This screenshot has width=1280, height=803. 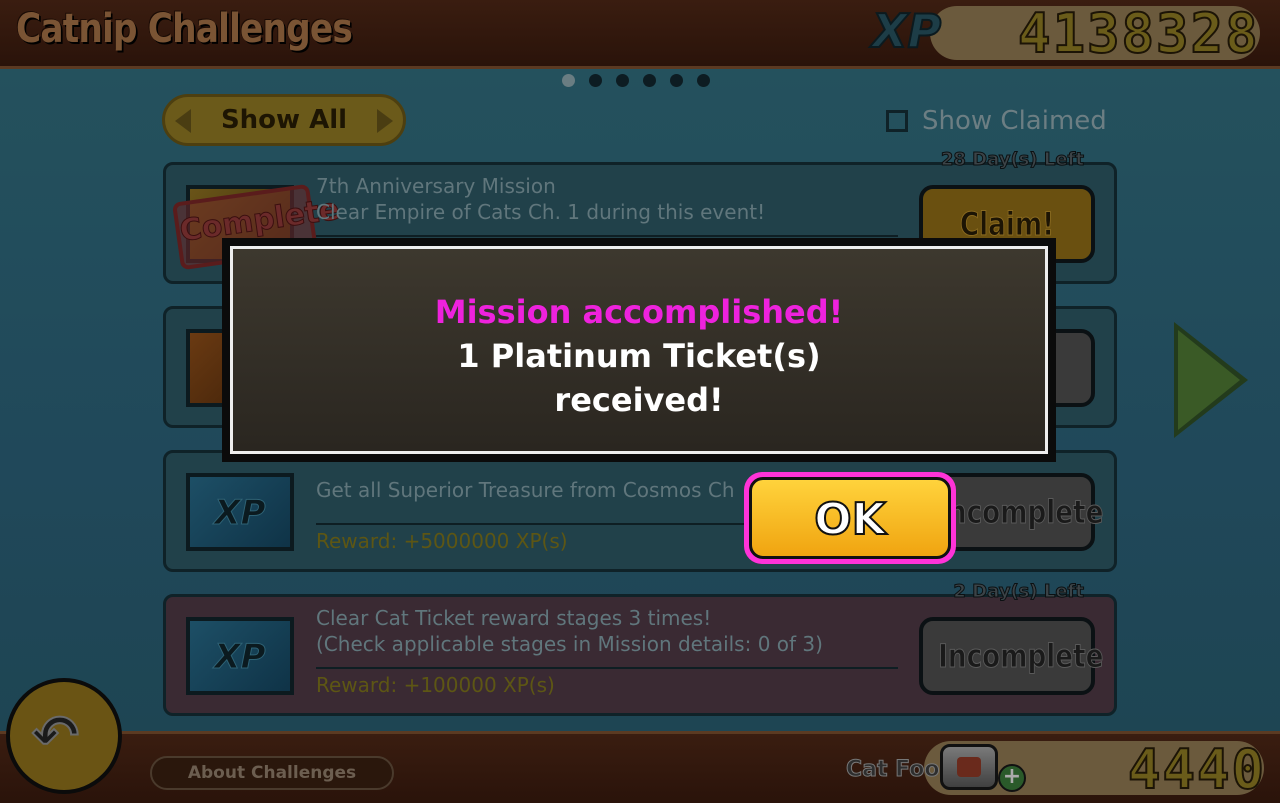 What do you see at coordinates (514, 618) in the screenshot?
I see `mission-title-line: Clear Cat Ticket reward stages 3 times!` at bounding box center [514, 618].